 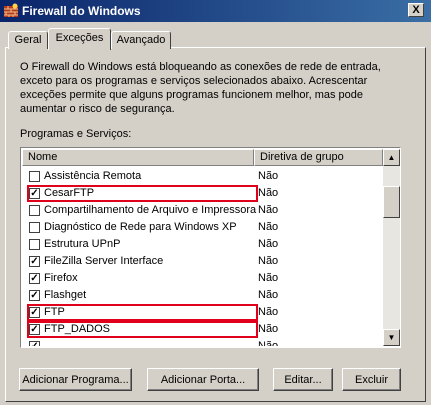 I want to click on title-bar: Firewall do Windows X, so click(x=215, y=11).